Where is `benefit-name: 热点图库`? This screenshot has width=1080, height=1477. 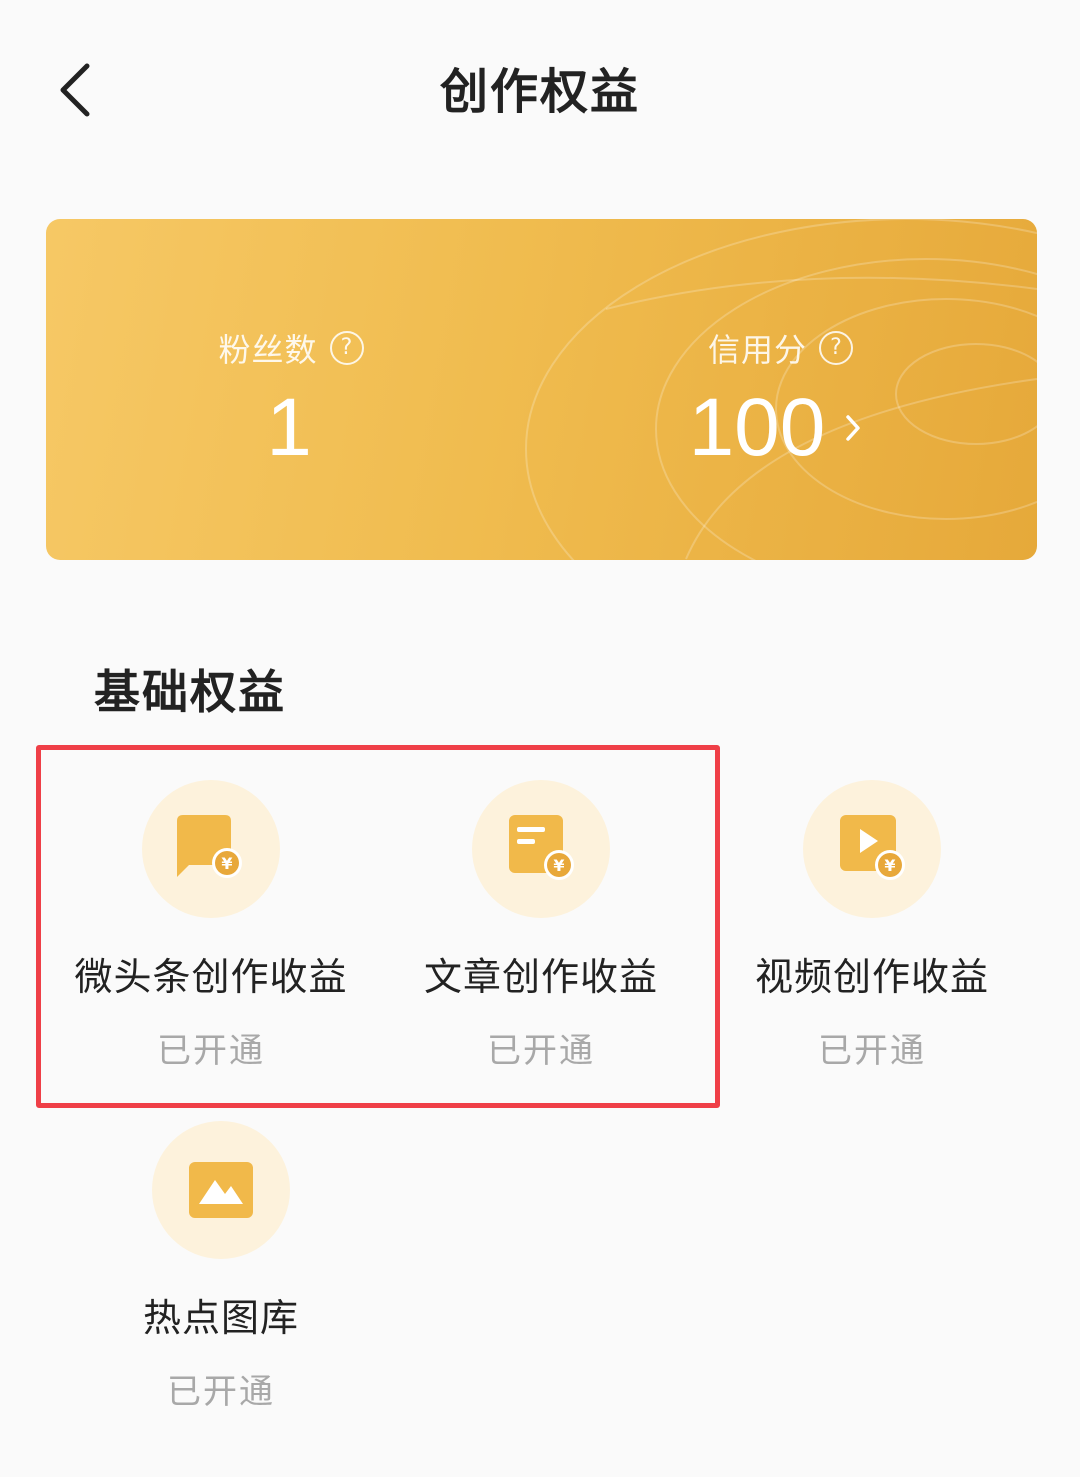
benefit-name: 热点图库 is located at coordinates (220, 1318).